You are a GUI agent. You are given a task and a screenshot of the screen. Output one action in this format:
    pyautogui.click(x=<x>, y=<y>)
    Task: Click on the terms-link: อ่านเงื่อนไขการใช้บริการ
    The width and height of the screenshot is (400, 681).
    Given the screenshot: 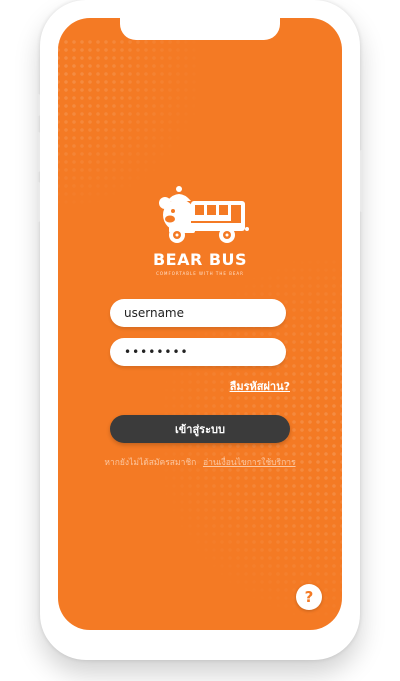 What is the action you would take?
    pyautogui.click(x=249, y=463)
    